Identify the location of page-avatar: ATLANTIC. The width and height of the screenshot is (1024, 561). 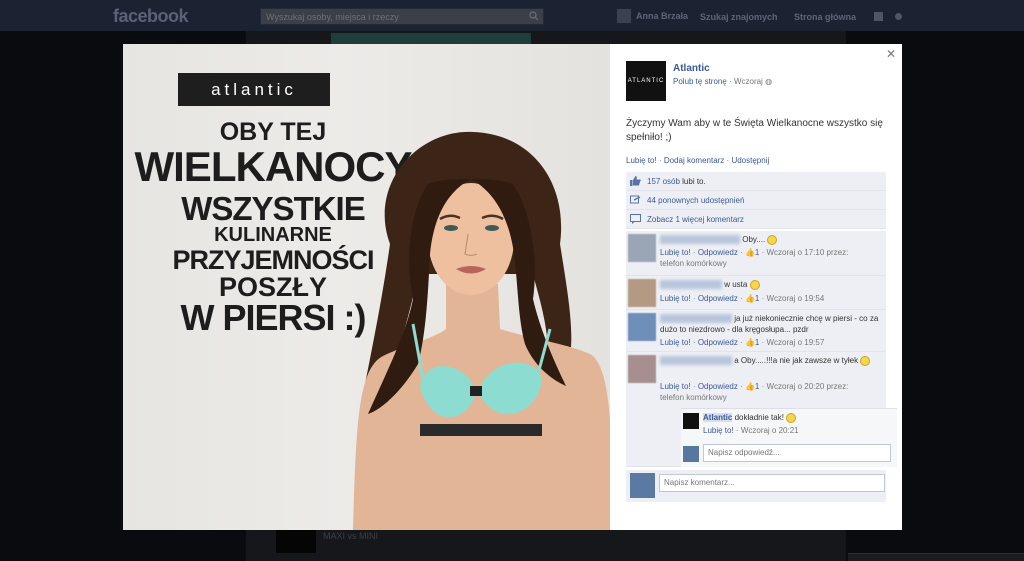
(646, 81).